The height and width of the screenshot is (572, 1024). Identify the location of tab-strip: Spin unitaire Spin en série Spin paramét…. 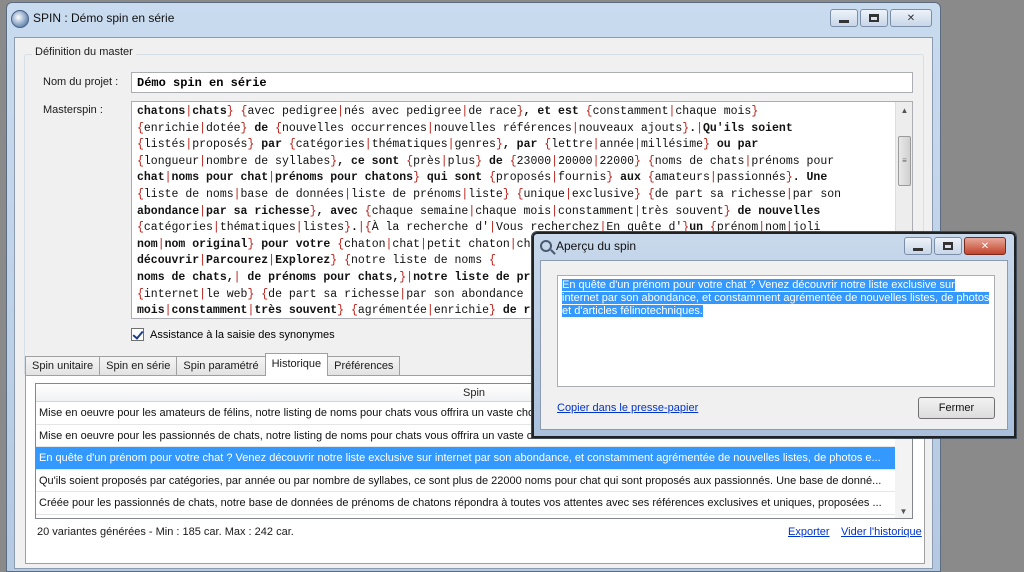
(213, 364).